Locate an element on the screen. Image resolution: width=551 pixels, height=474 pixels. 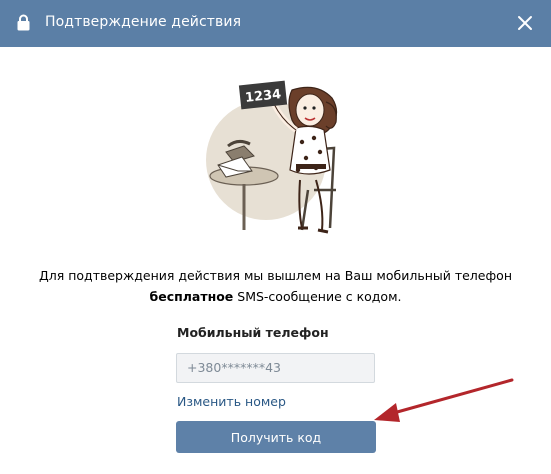
dialog-title: Подтверждение действия is located at coordinates (143, 22).